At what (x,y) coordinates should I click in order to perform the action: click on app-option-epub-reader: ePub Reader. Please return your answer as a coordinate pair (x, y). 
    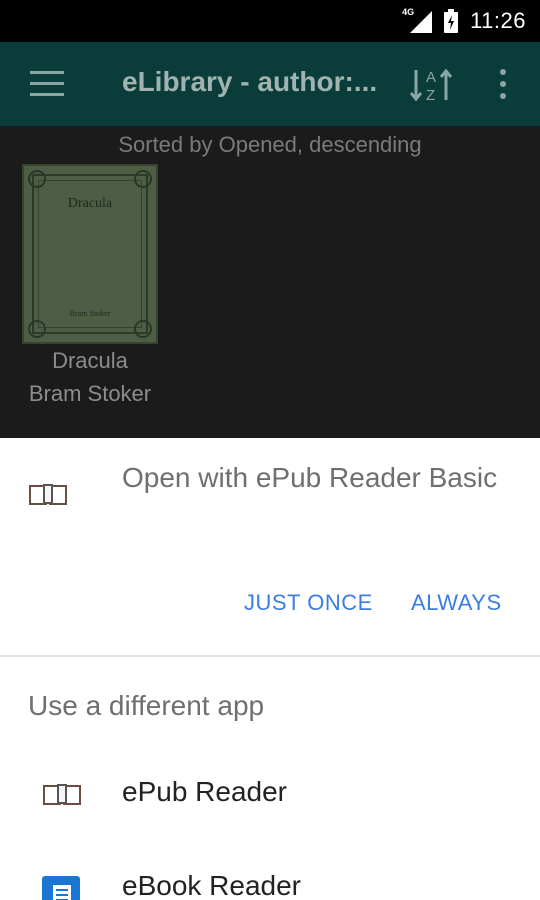
    Looking at the image, I should click on (270, 800).